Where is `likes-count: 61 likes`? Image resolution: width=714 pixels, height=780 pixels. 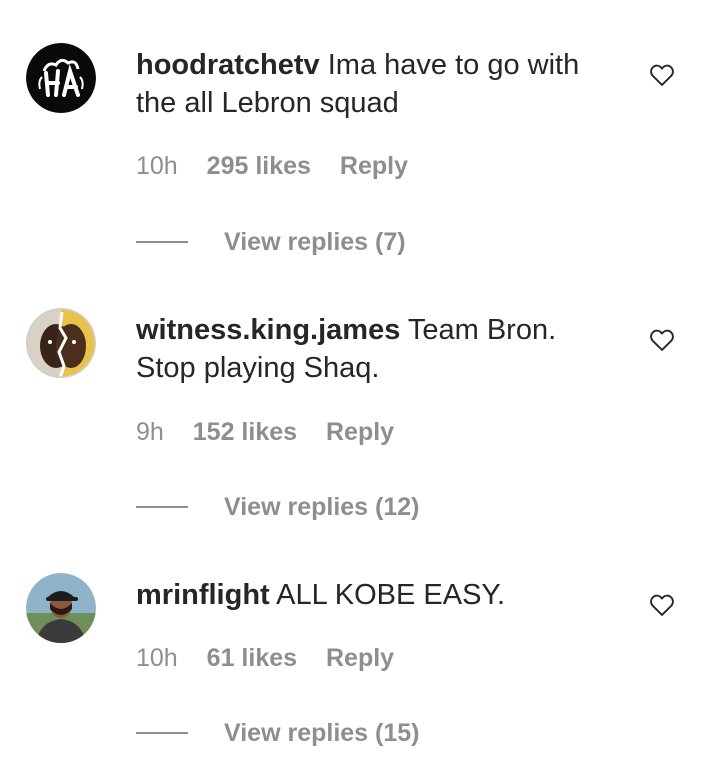 likes-count: 61 likes is located at coordinates (252, 658).